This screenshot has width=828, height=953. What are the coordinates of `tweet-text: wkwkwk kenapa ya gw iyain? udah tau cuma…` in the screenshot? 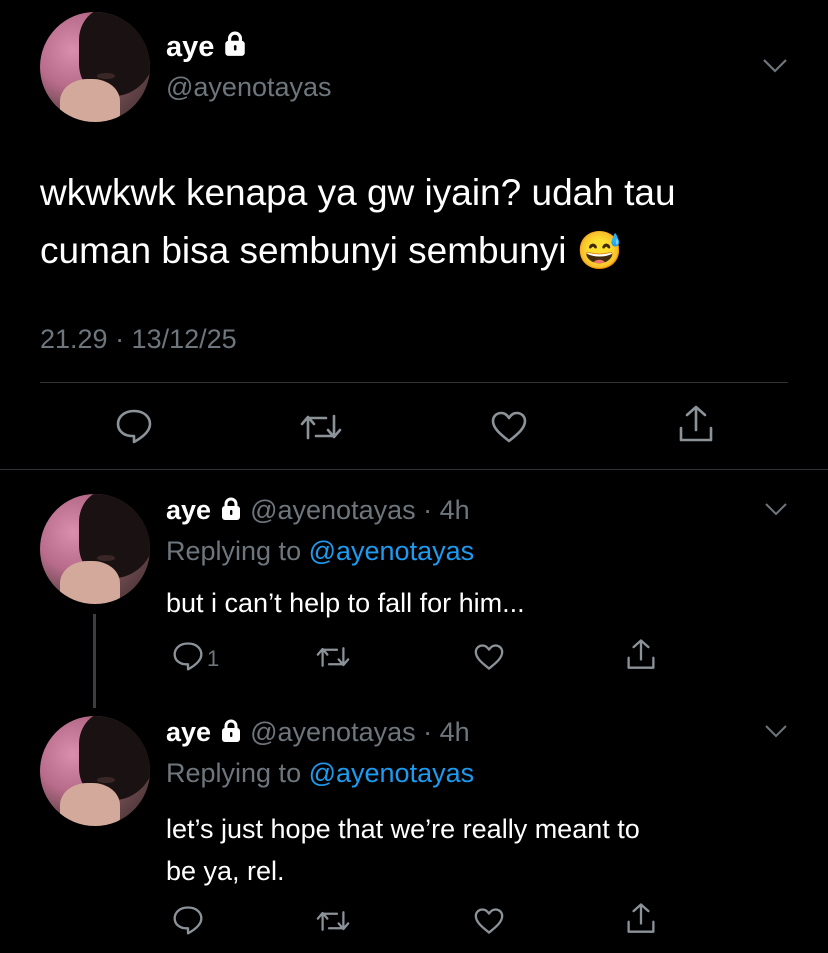 It's located at (358, 221).